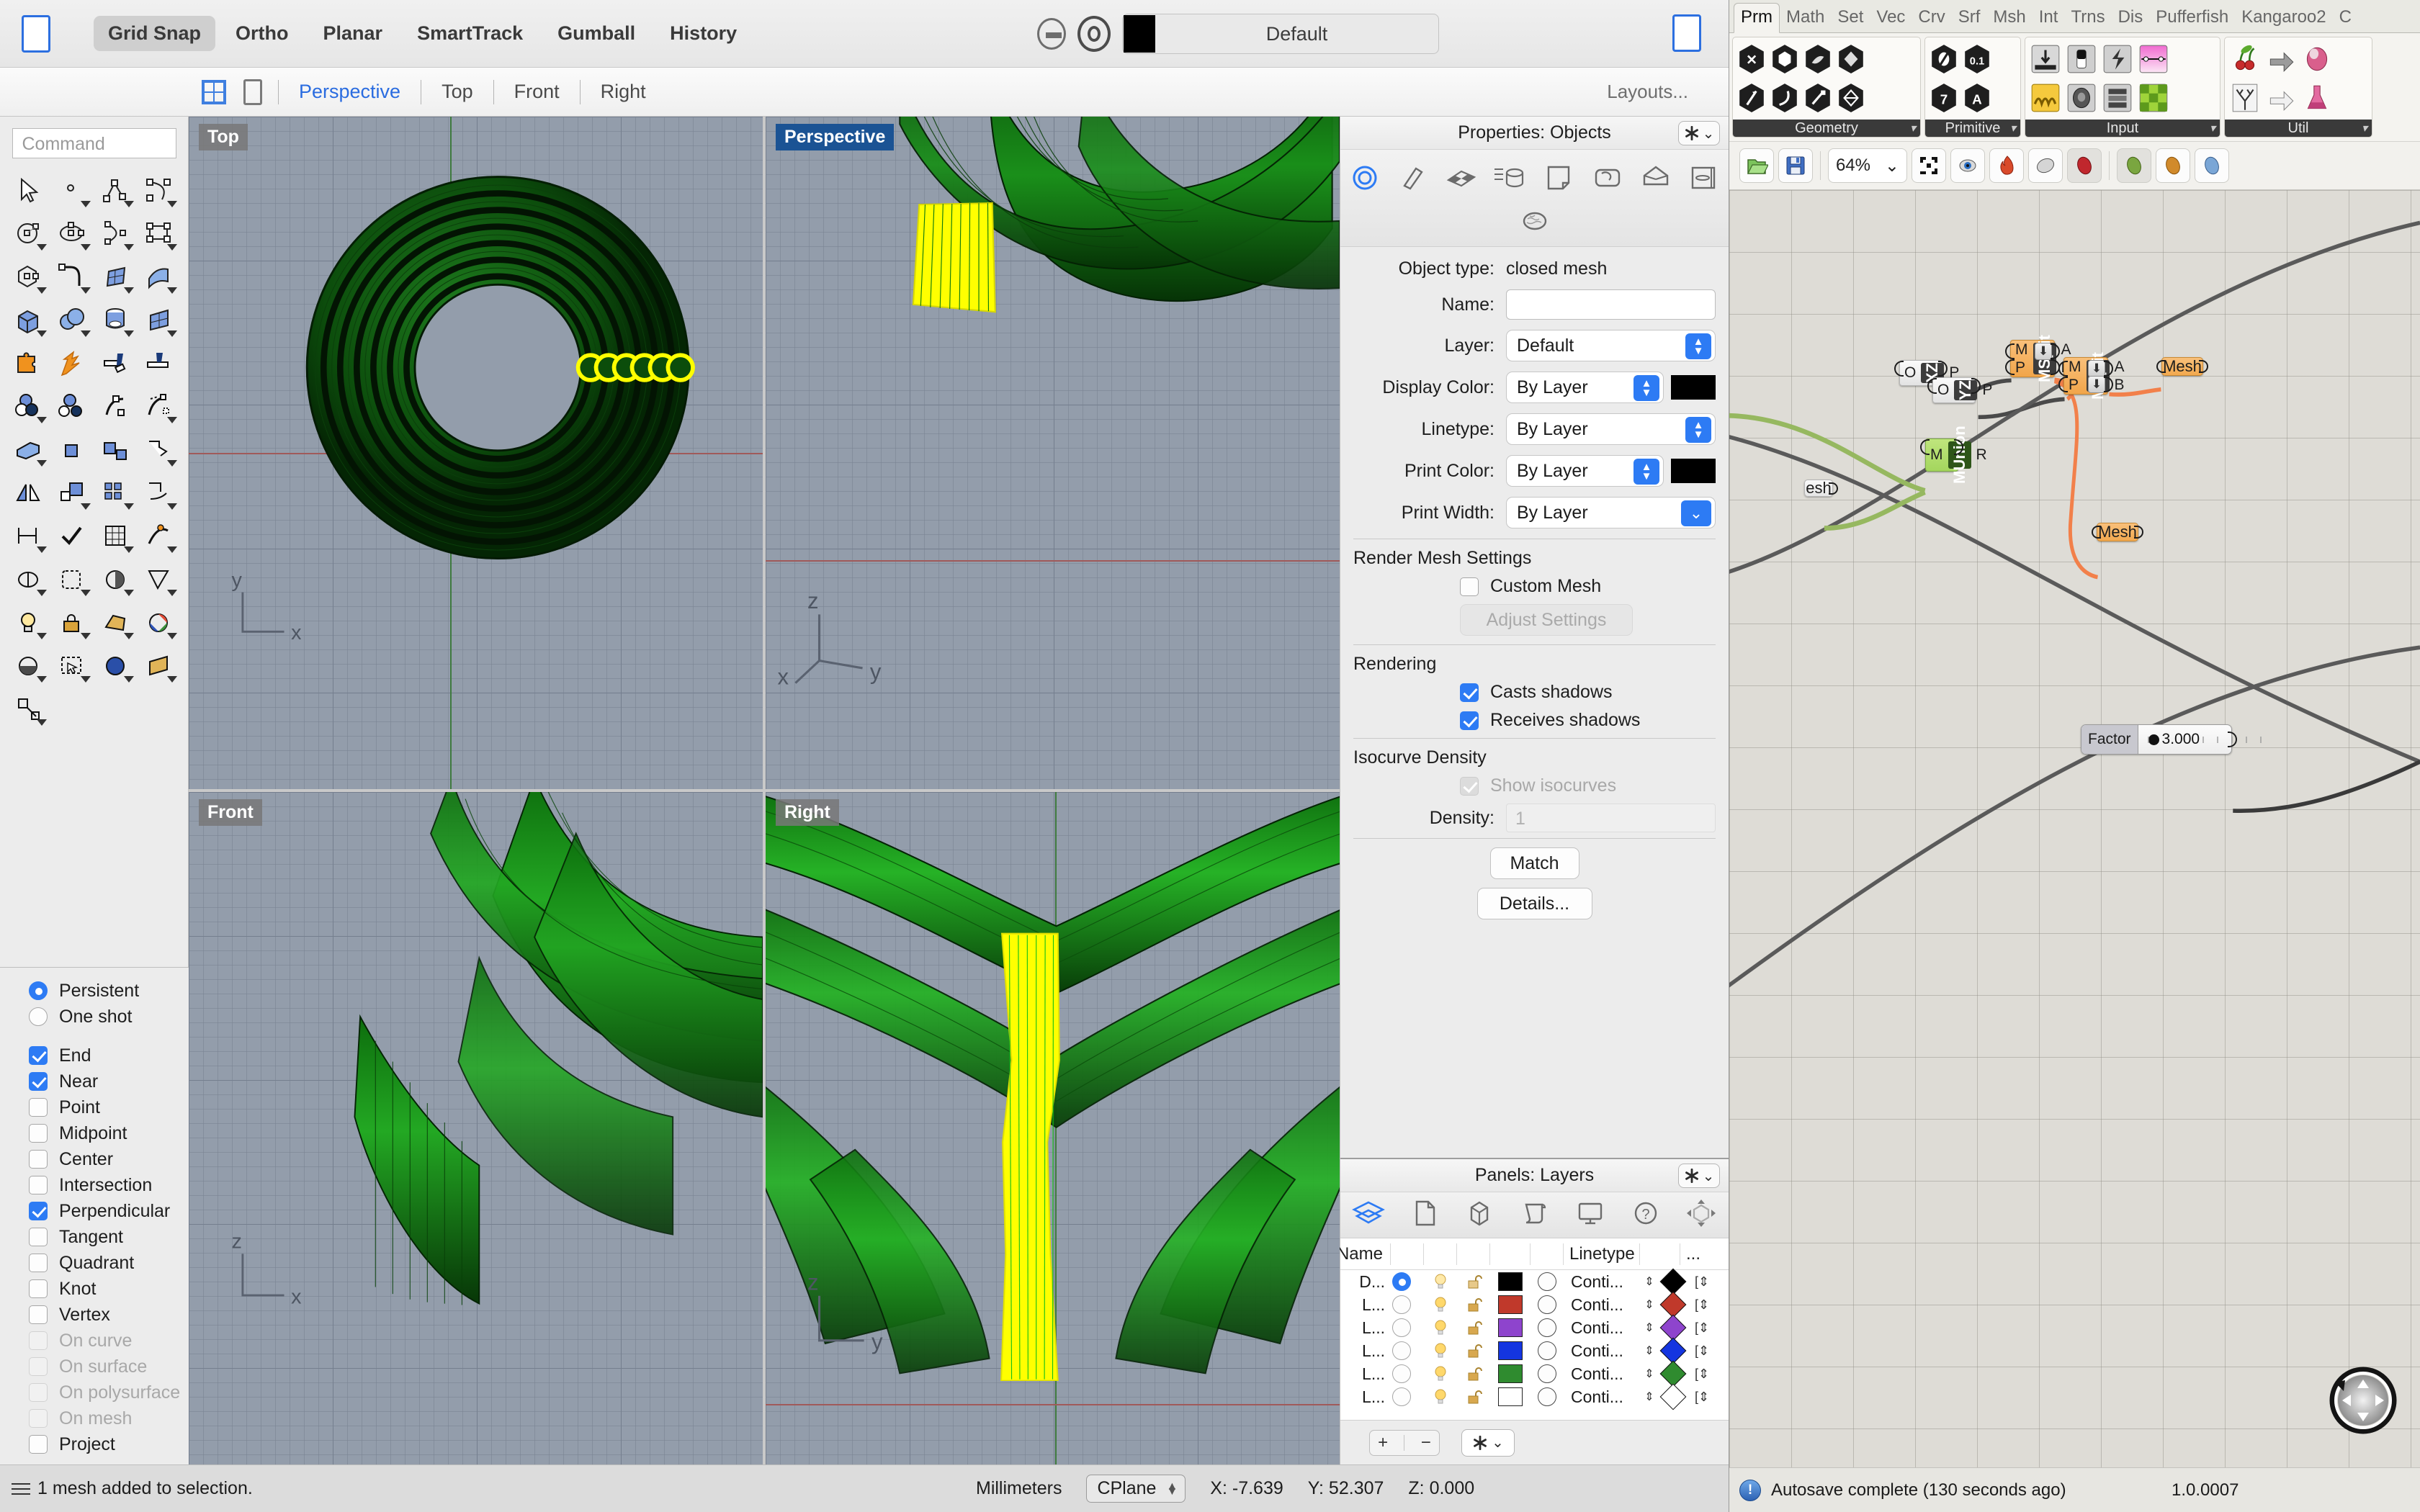 The image size is (2420, 1512). Describe the element at coordinates (109, 1159) in the screenshot. I see `osnap-center: Center` at that location.